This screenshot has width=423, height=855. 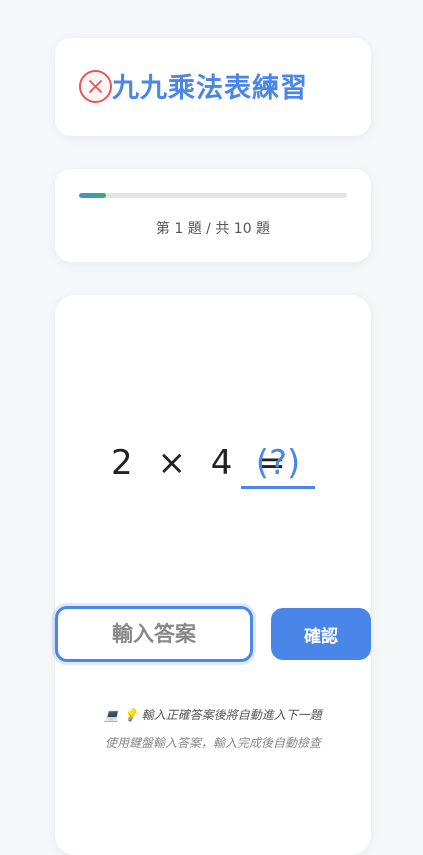 I want to click on answer-slot: (?), so click(x=278, y=464).